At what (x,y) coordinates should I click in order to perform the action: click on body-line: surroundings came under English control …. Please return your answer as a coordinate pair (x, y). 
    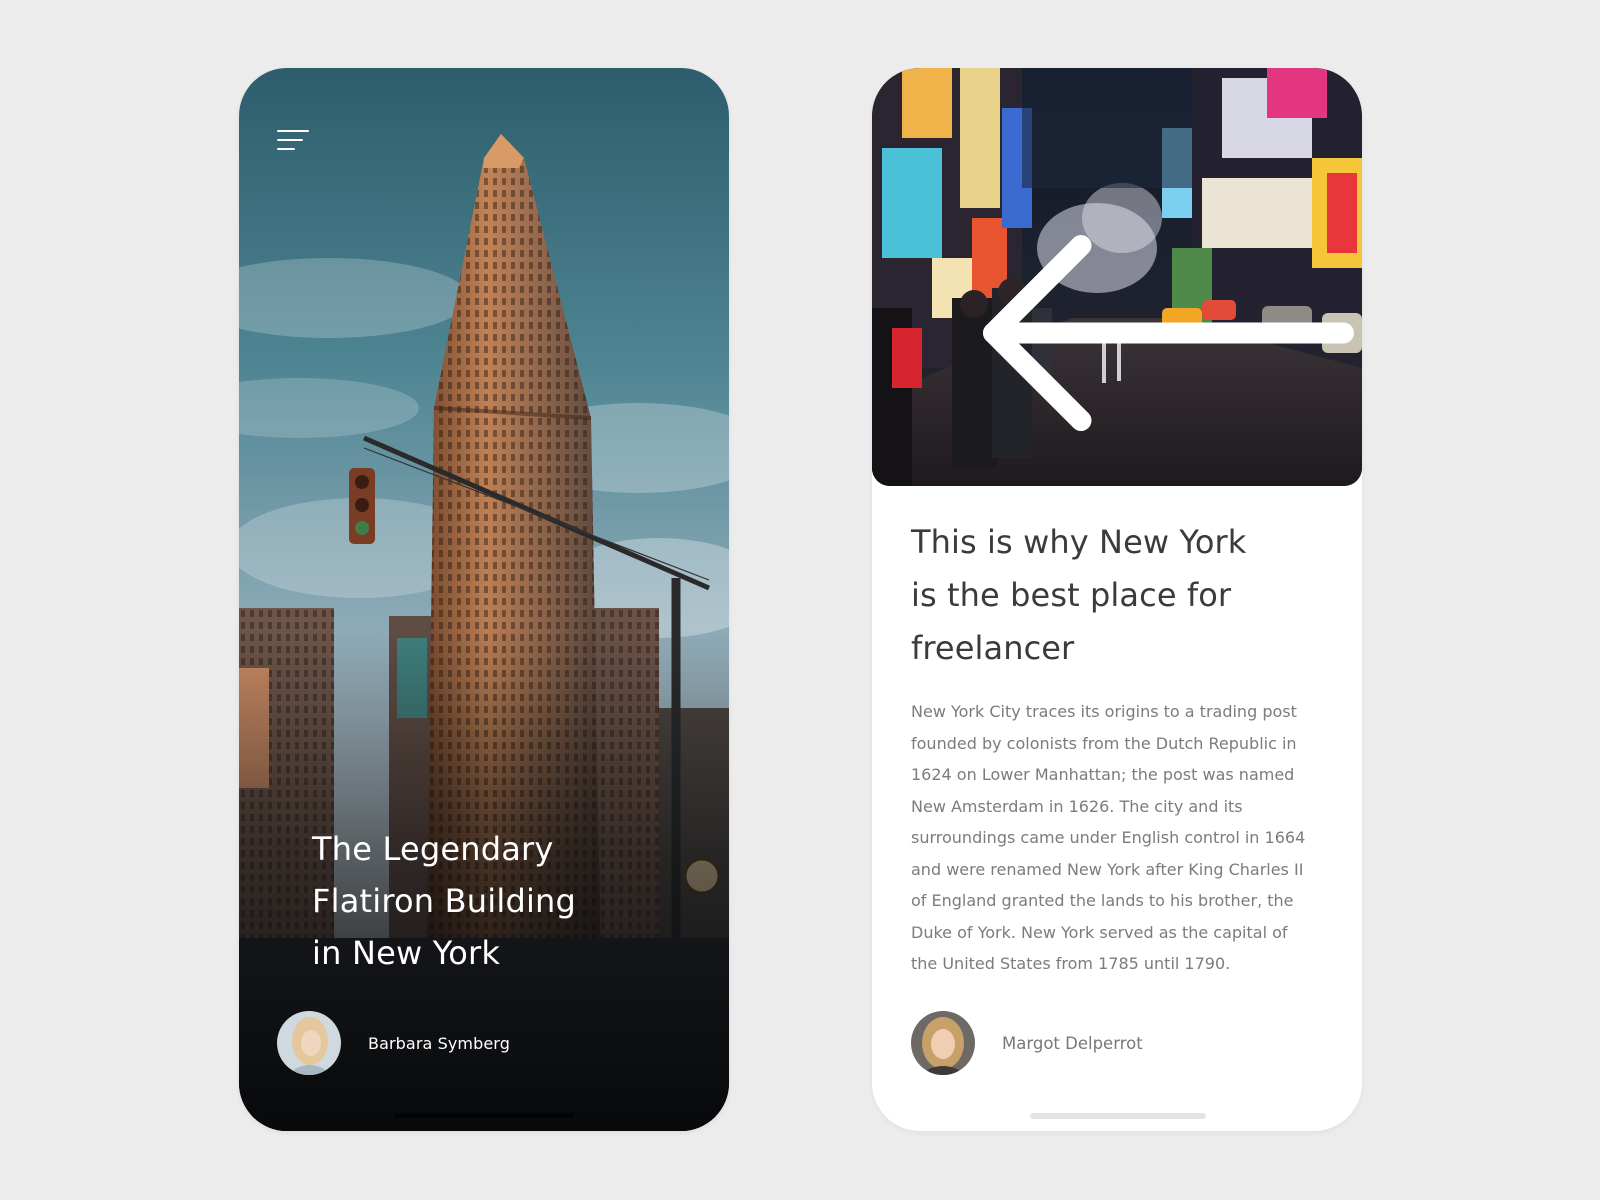
    Looking at the image, I should click on (1108, 837).